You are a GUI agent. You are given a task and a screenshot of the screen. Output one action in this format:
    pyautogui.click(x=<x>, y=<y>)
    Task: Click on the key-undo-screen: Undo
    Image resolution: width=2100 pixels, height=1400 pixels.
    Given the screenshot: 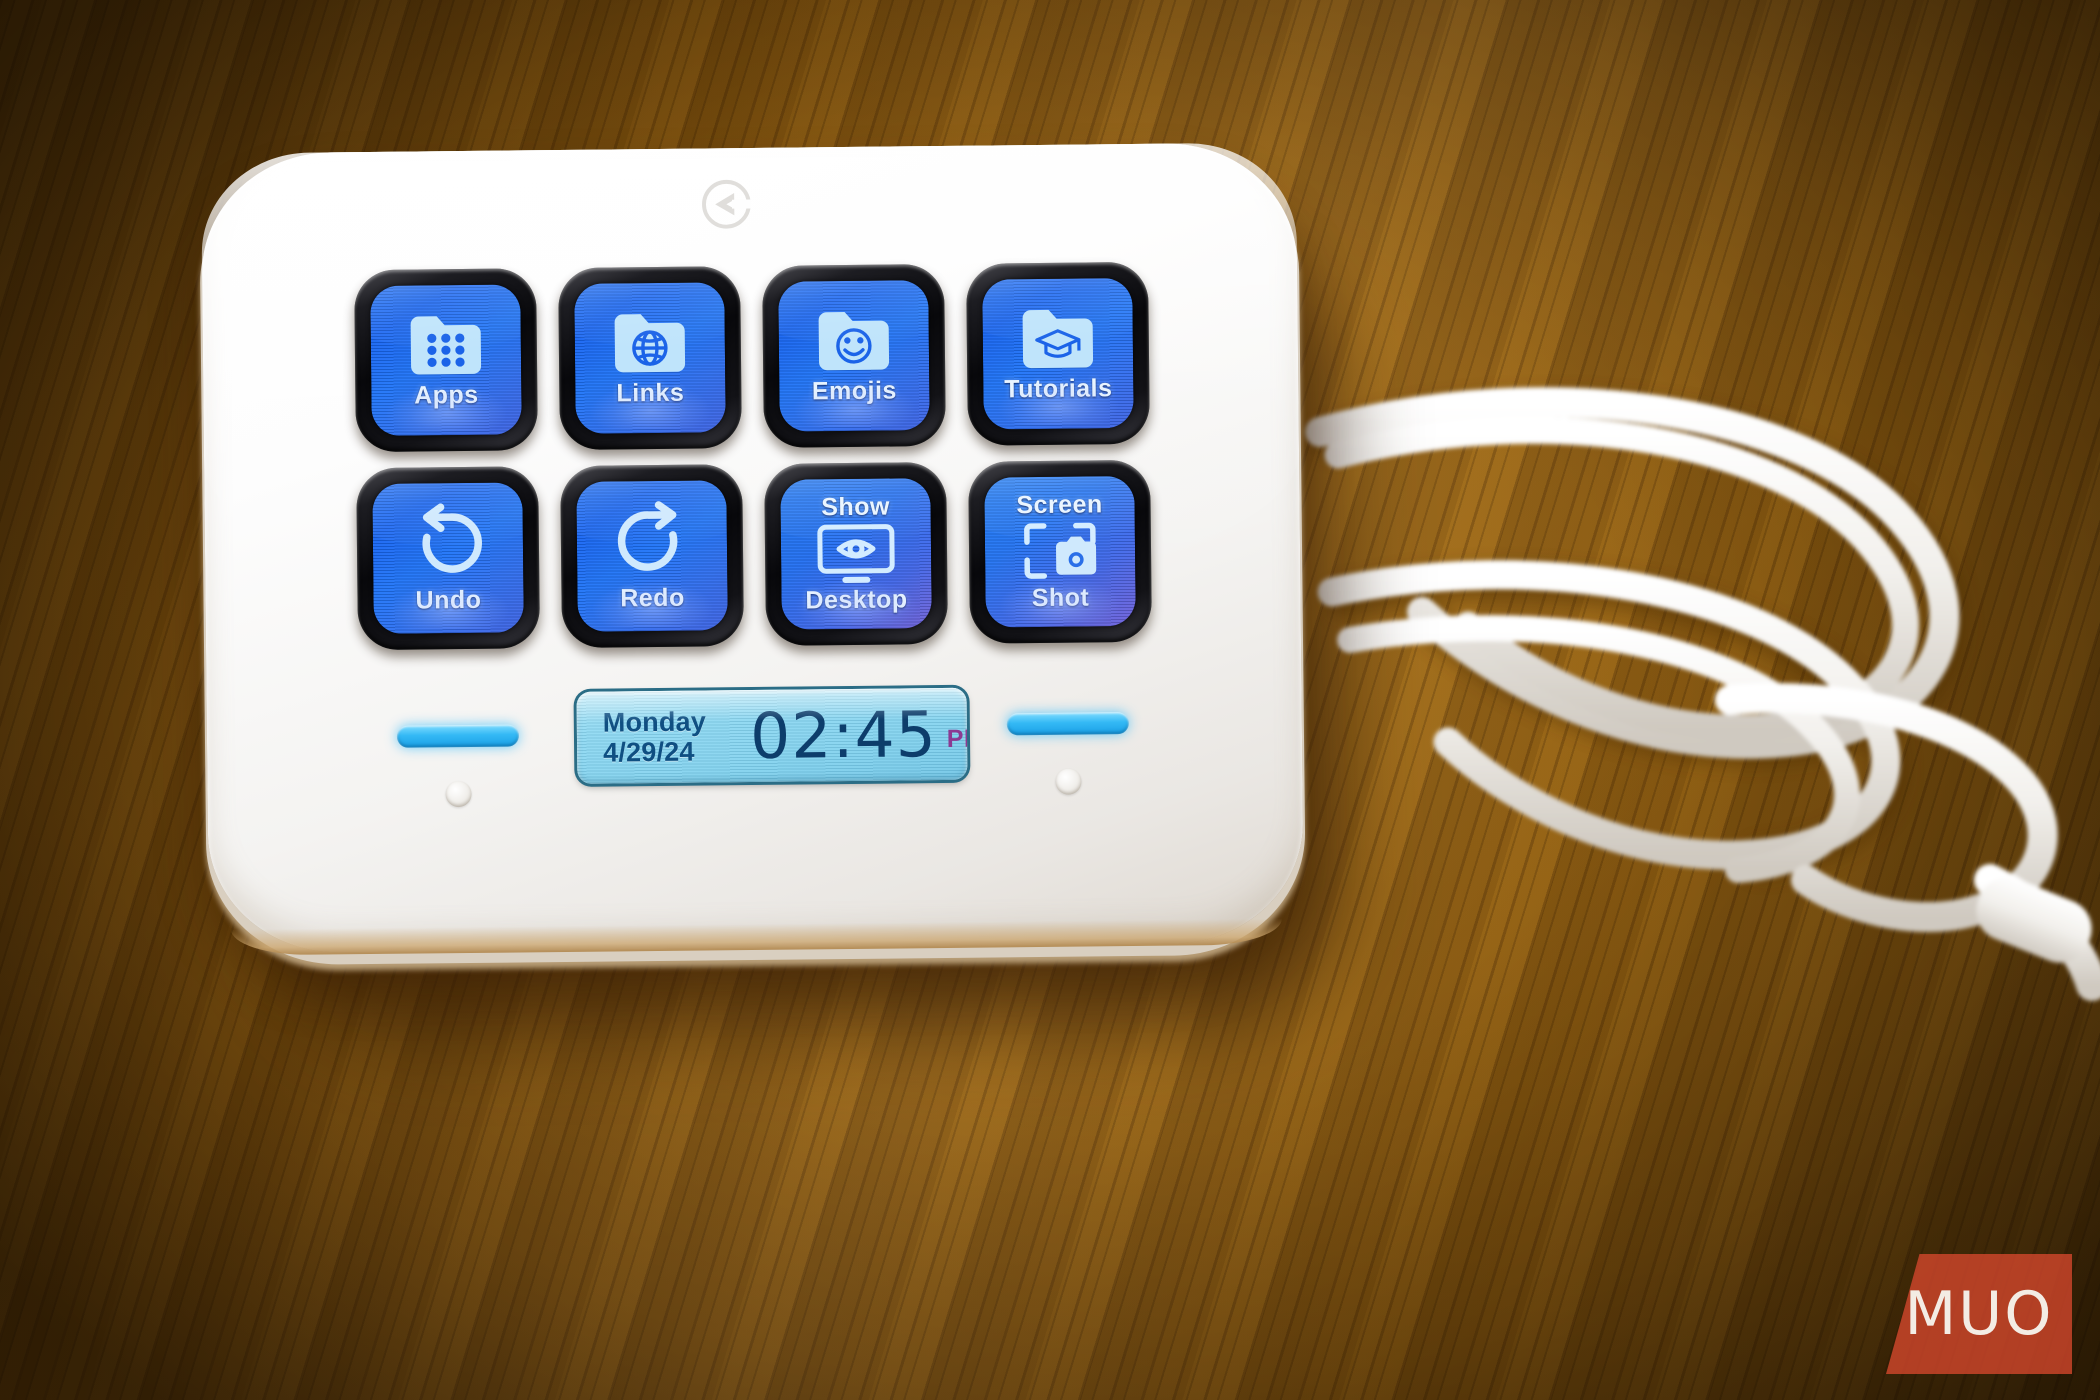 What is the action you would take?
    pyautogui.click(x=448, y=558)
    